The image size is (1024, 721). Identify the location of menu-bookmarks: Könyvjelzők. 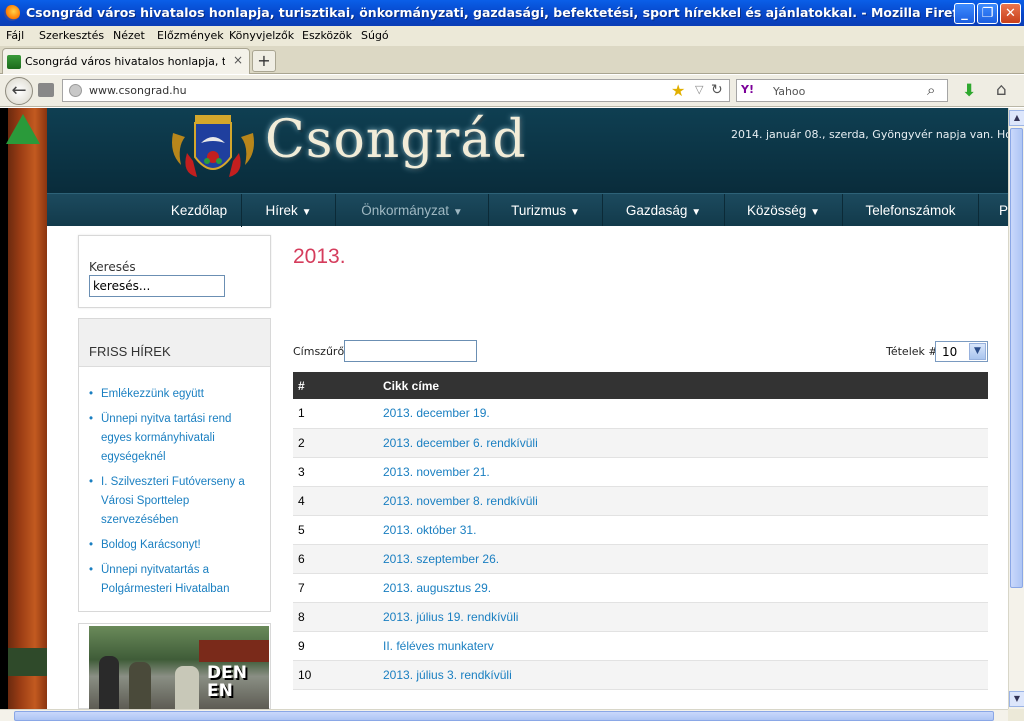
(261, 35).